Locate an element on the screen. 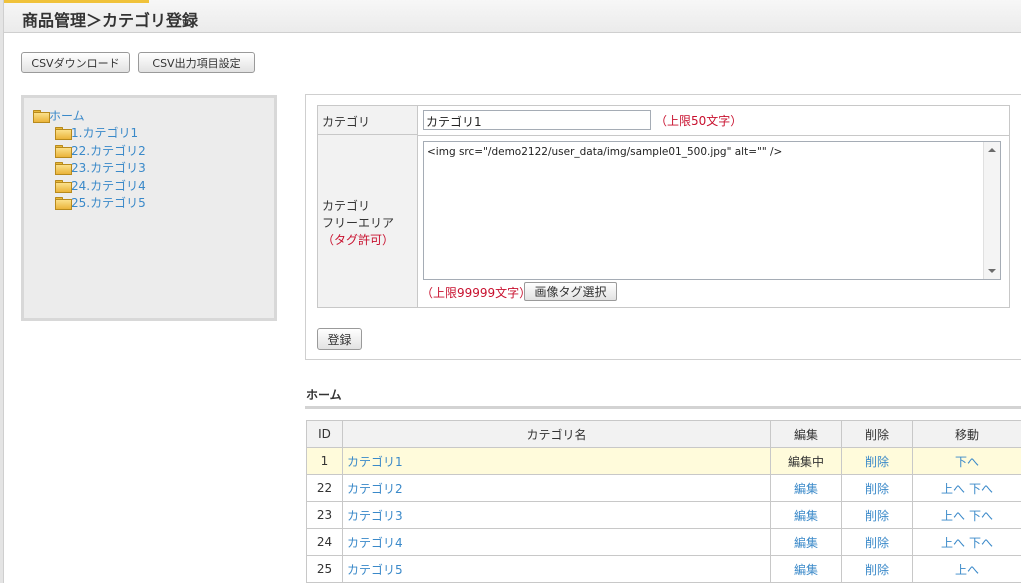 Image resolution: width=1021 pixels, height=583 pixels. tree-item-label: 22.カテゴリ2 is located at coordinates (108, 150).